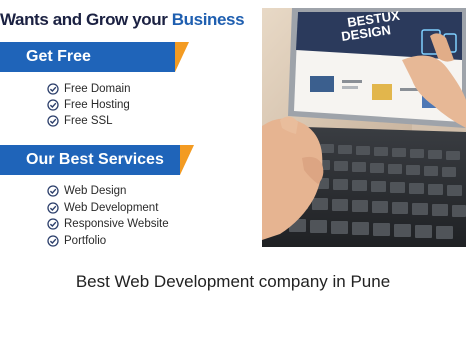 The height and width of the screenshot is (354, 466). What do you see at coordinates (97, 160) in the screenshot?
I see `services-heading: Our Best Services` at bounding box center [97, 160].